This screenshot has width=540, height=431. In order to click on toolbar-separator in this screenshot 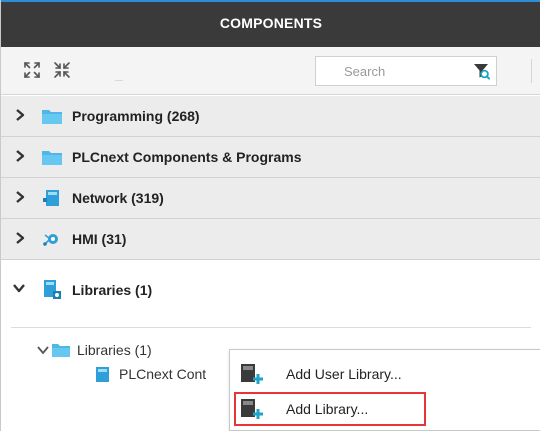, I will do `click(531, 71)`.